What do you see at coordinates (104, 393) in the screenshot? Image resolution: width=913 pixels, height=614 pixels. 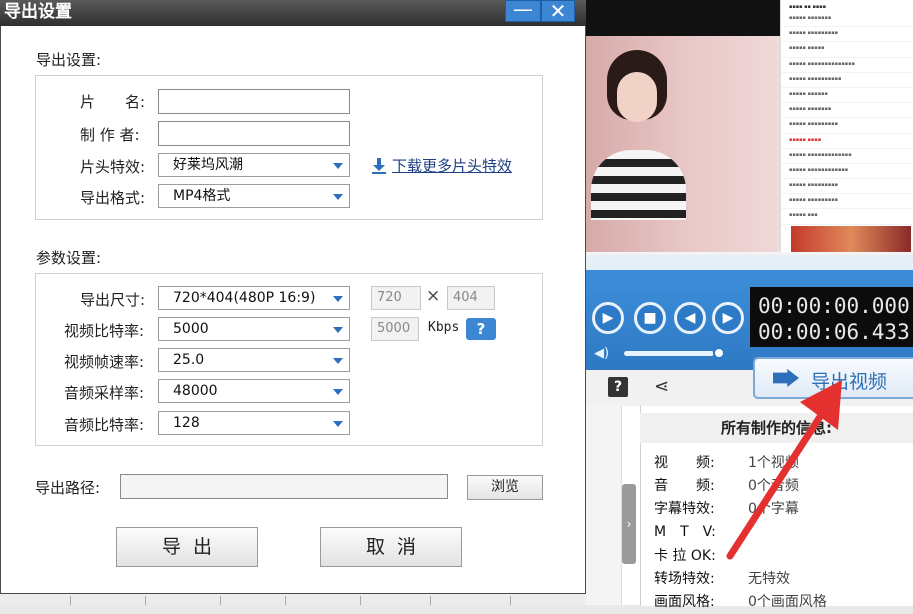 I see `audio-sample-rate-label: 音频采样率:` at bounding box center [104, 393].